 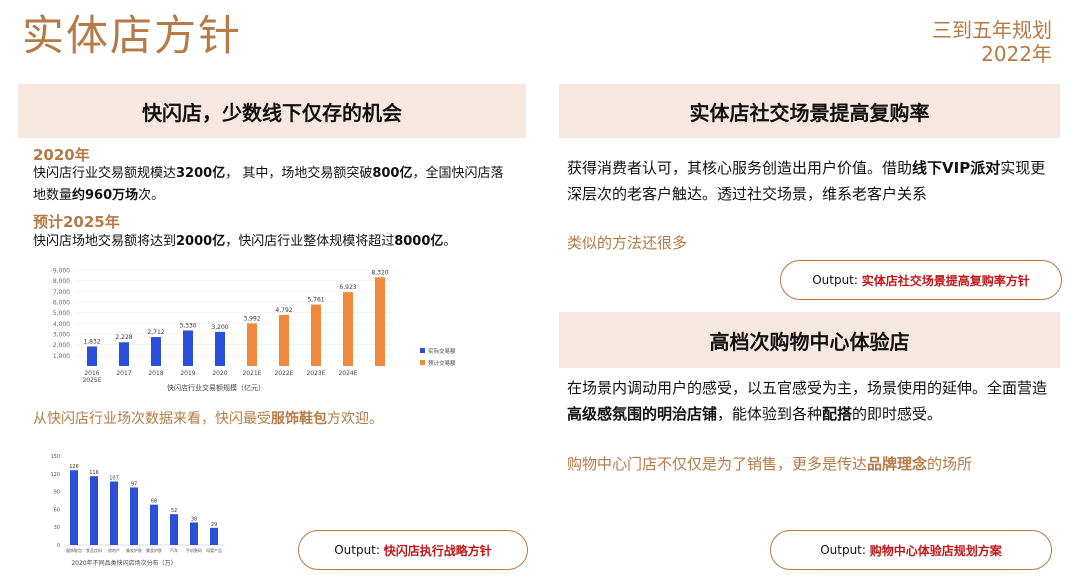 I want to click on forecast-2025-paragraph: 快闪店场地交易额将达到2000亿，快闪店行业整体规模将超过8000亿。, so click(x=245, y=241).